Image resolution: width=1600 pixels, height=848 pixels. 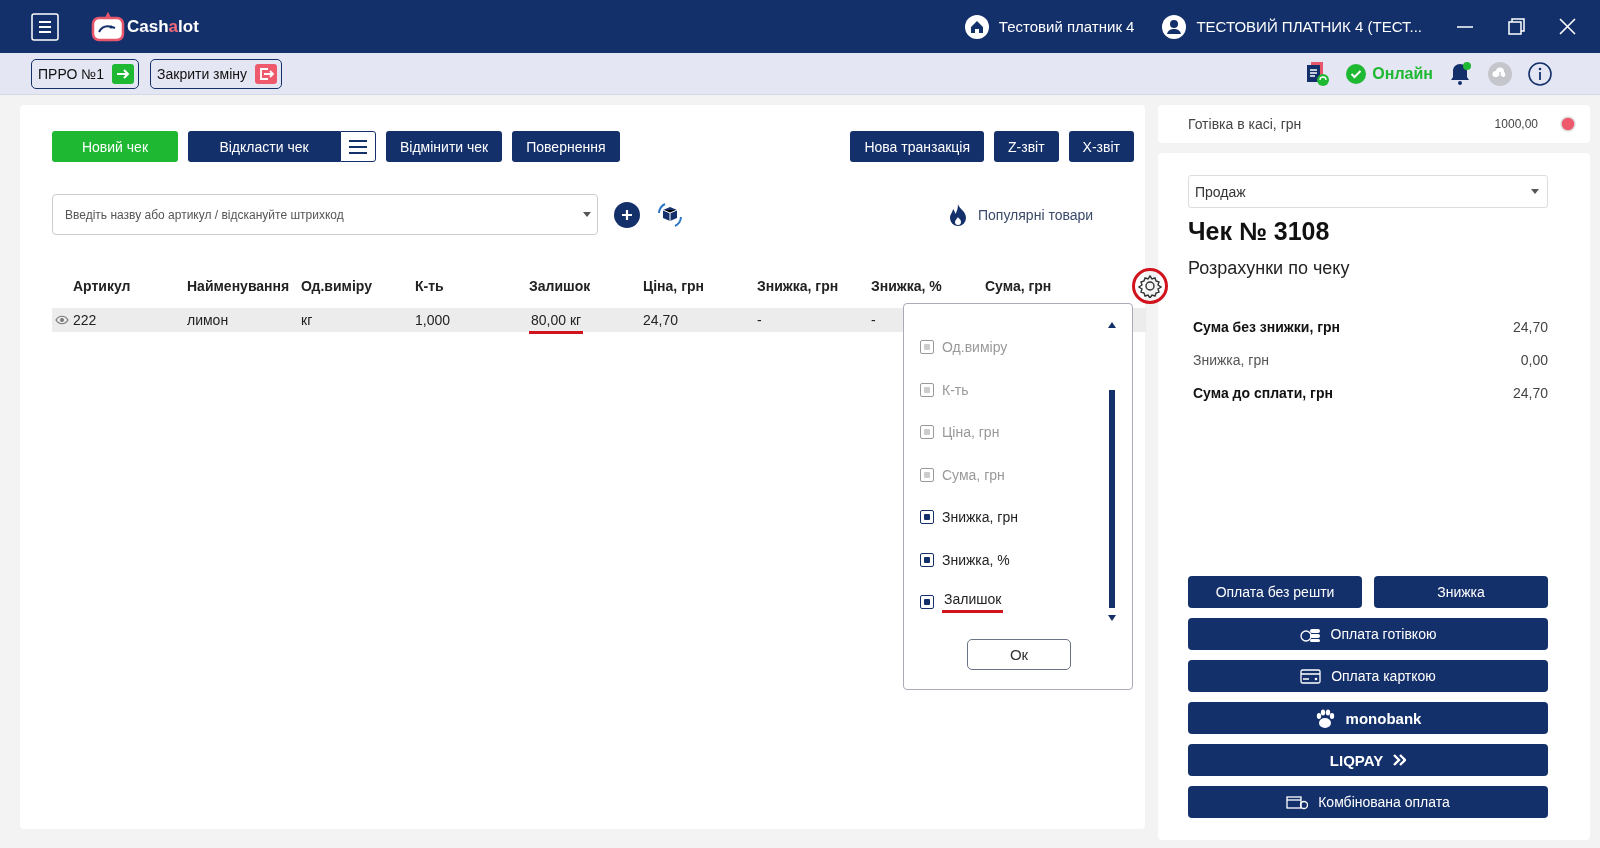 I want to click on payment-button: Знижка, so click(x=1461, y=592).